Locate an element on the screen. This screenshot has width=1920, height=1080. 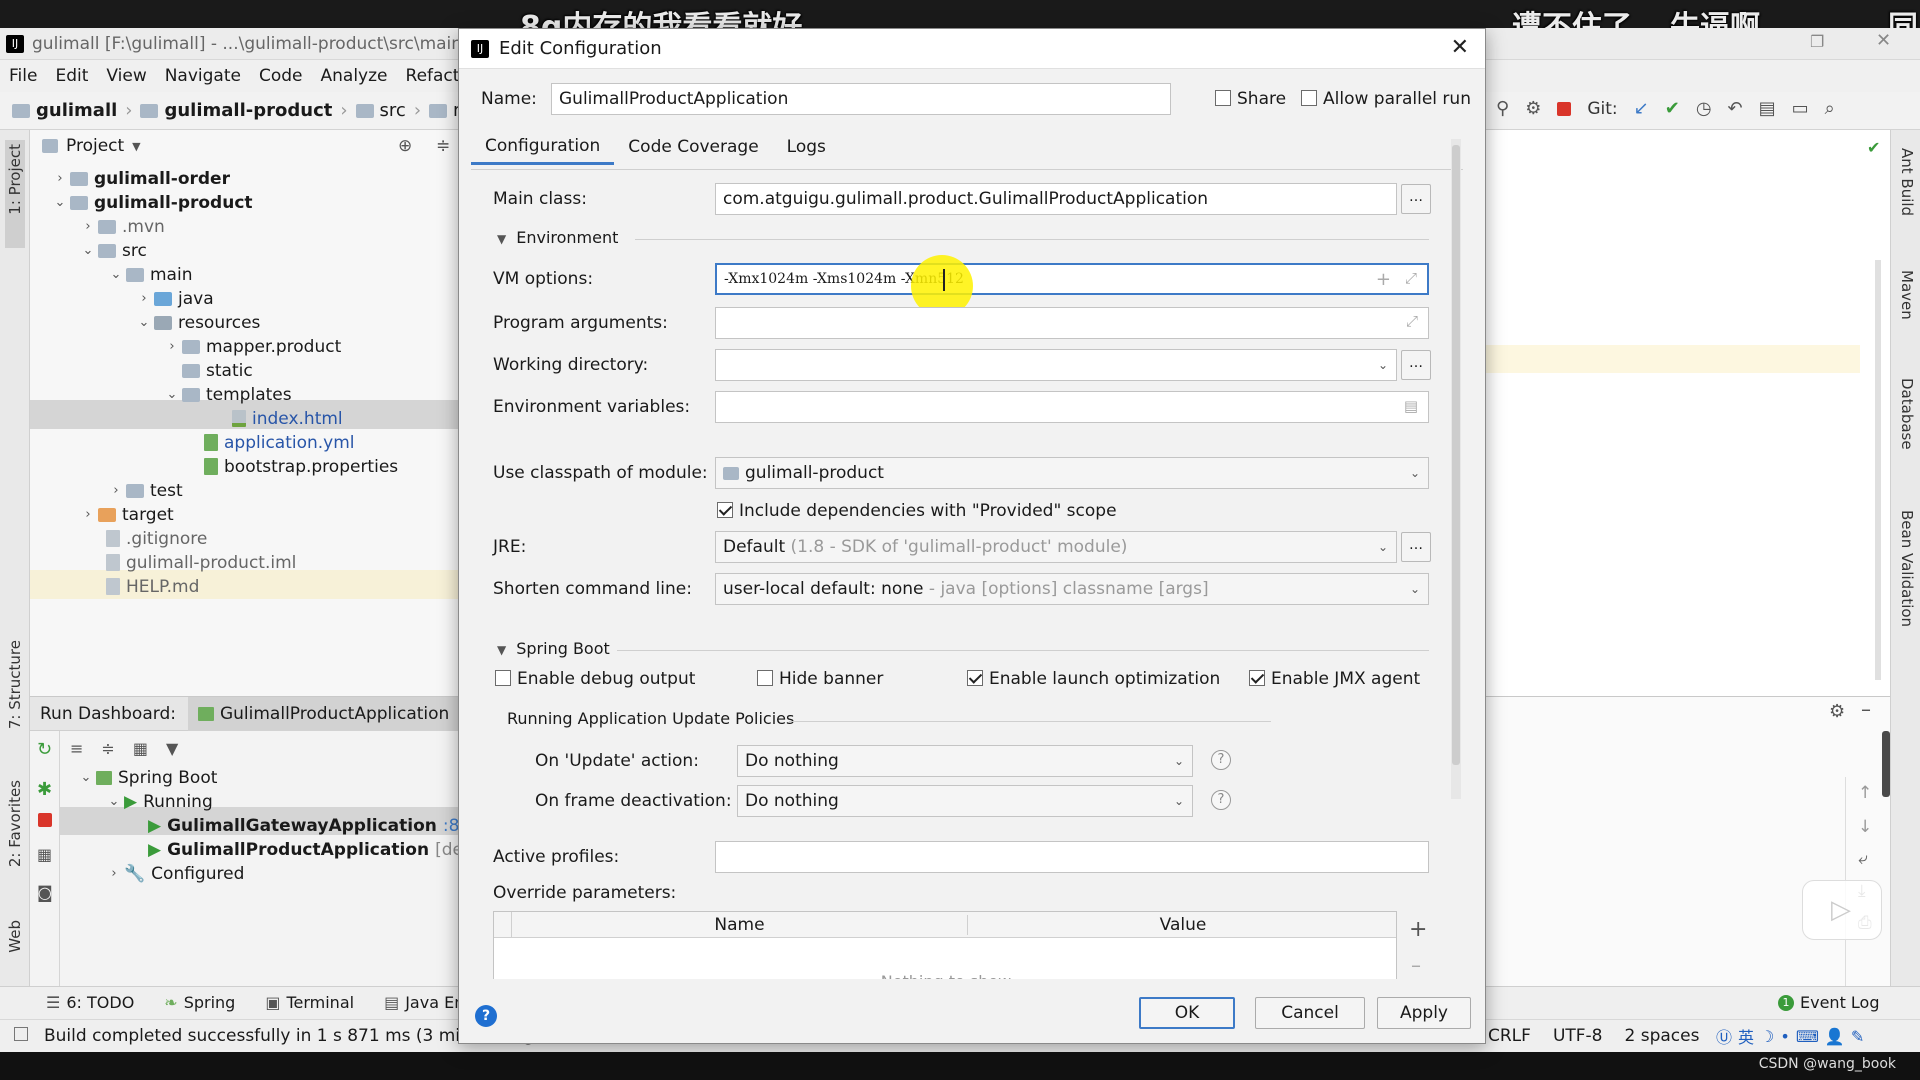
tool-tab-ant-build: Ant Build is located at coordinates (1907, 182).